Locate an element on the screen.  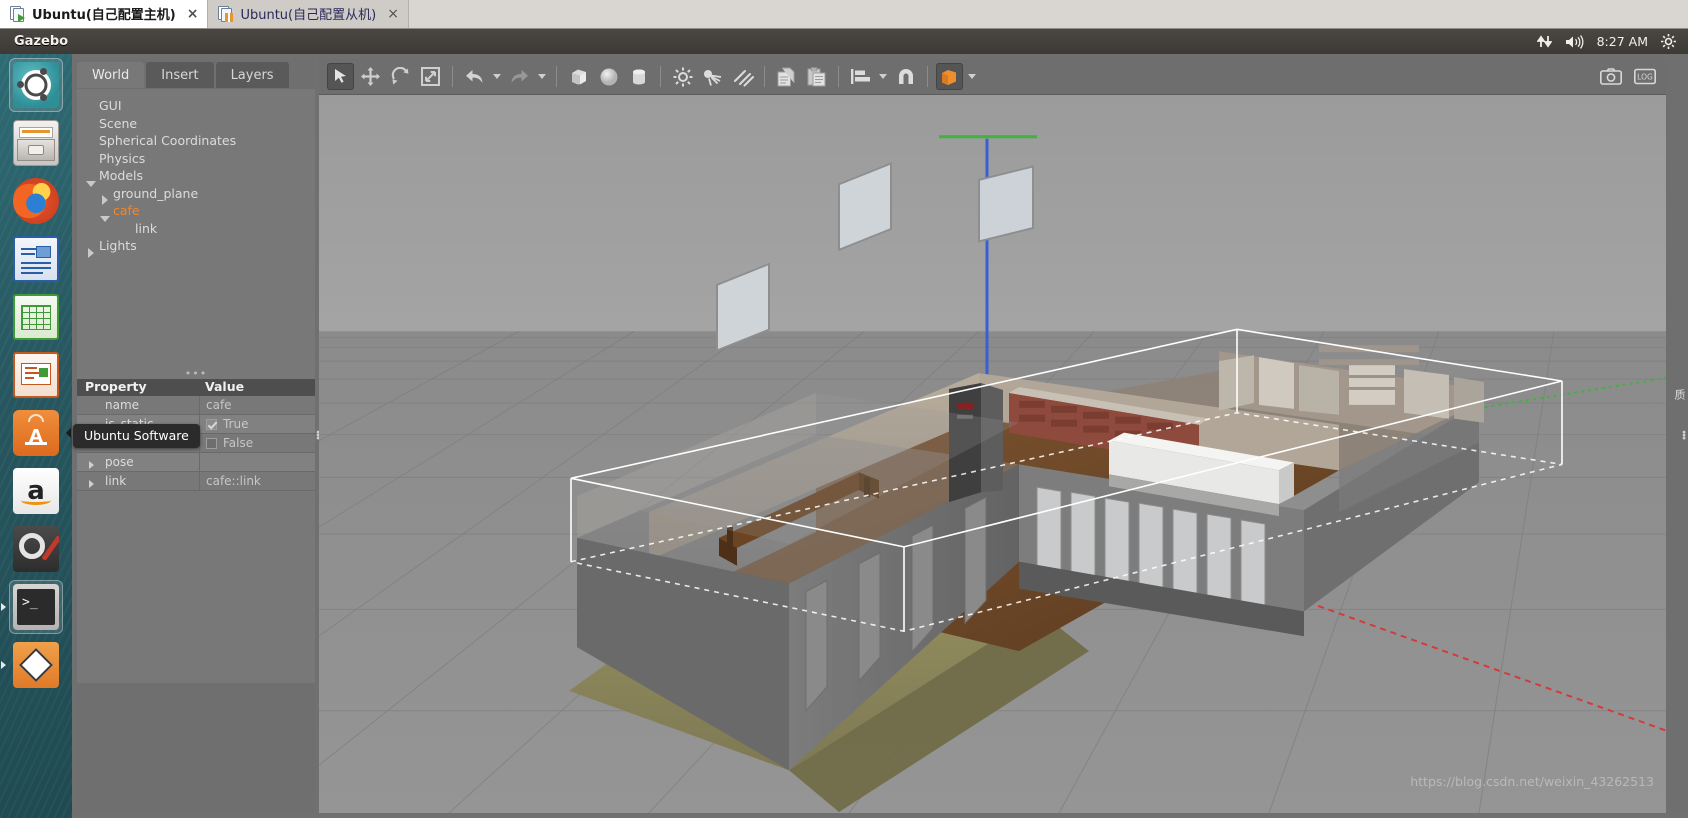
table-row: link cafe::link is located at coordinates (196, 481).